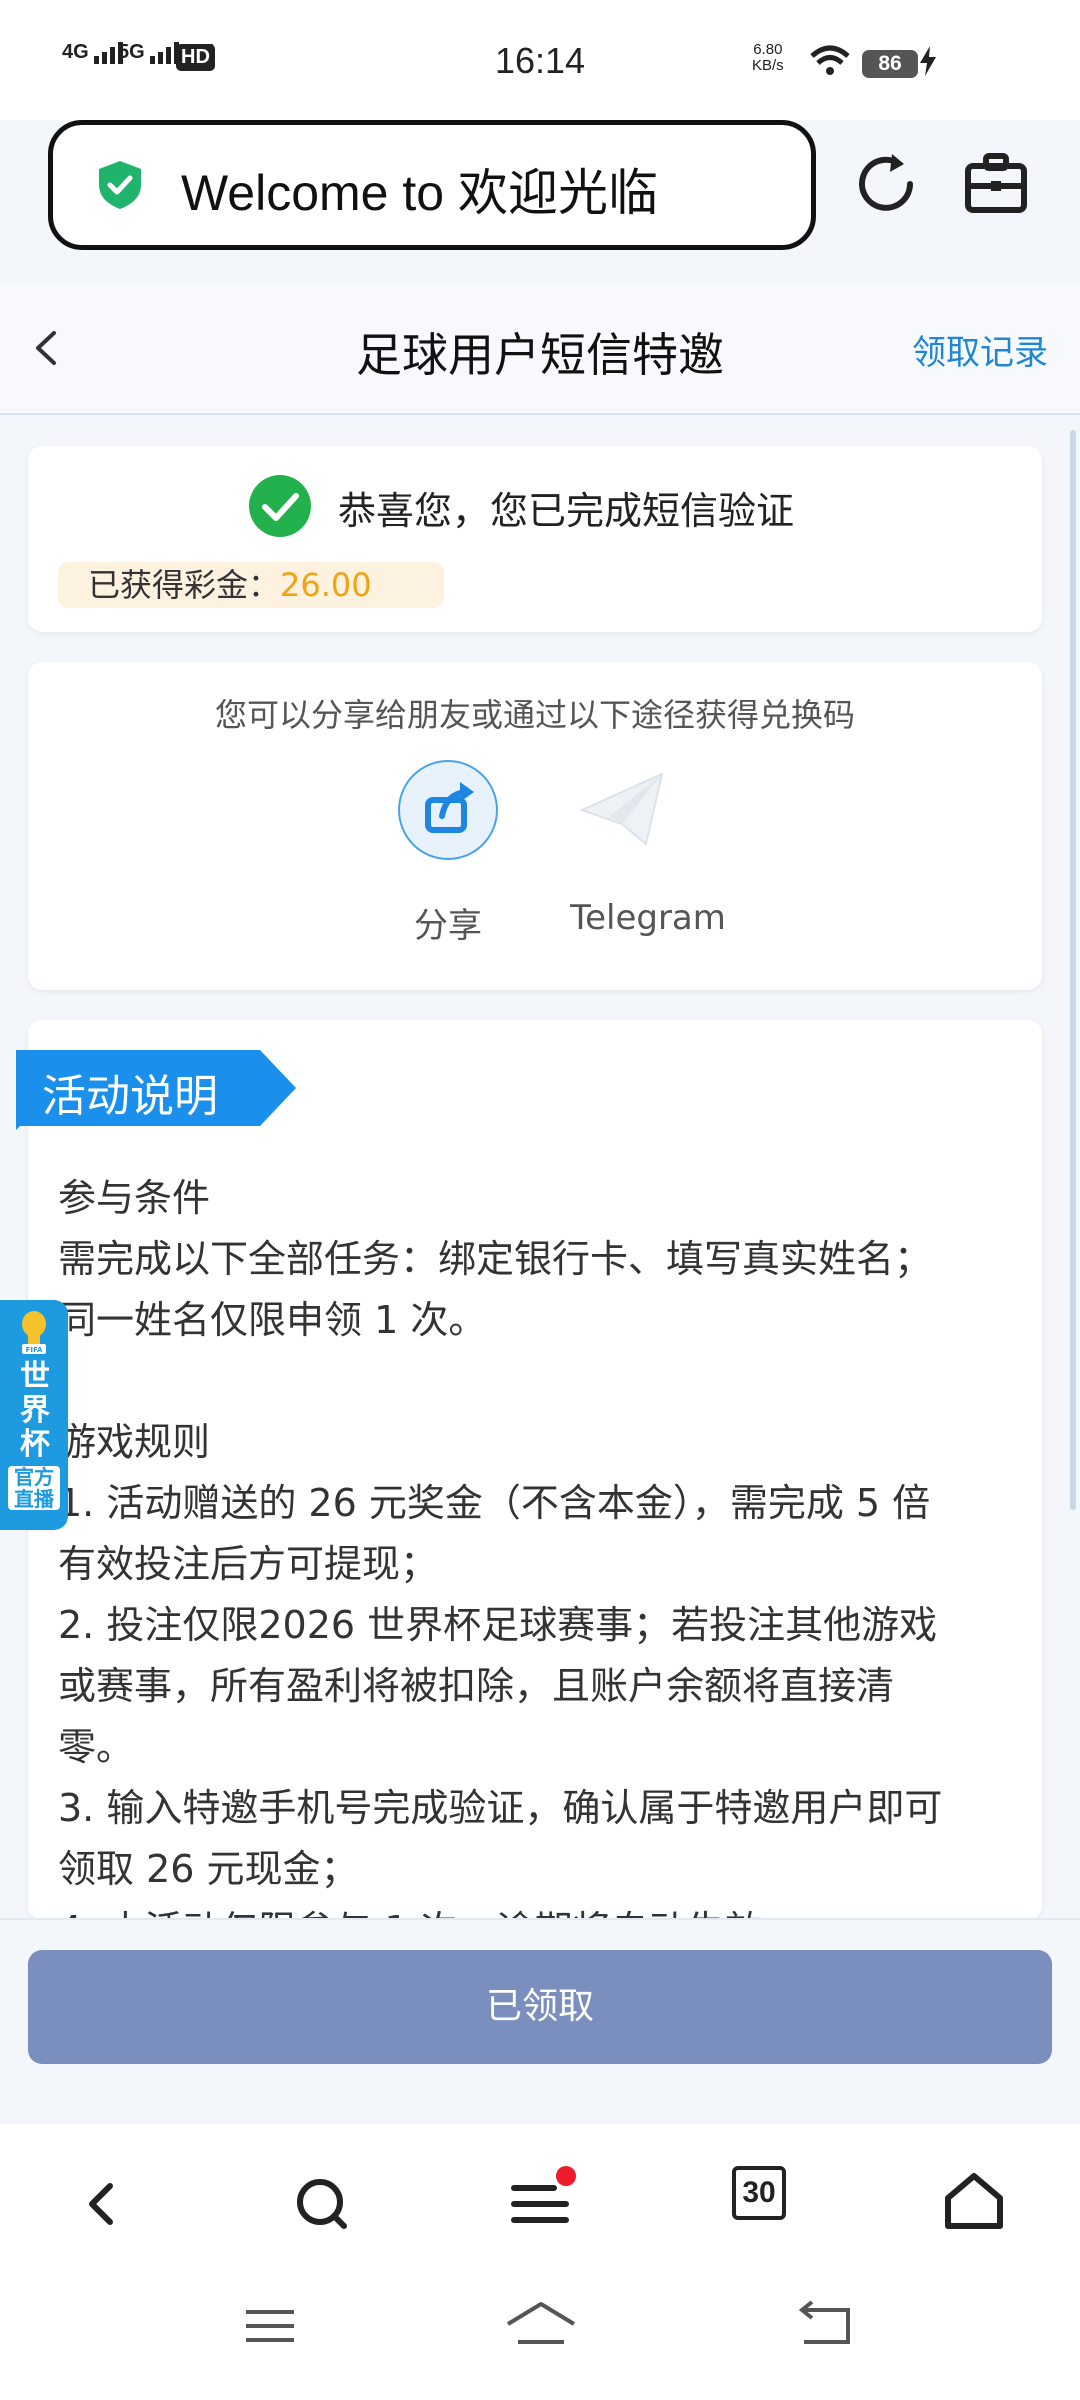  I want to click on world-cup-trophy-icon: FIFA, so click(34, 1332).